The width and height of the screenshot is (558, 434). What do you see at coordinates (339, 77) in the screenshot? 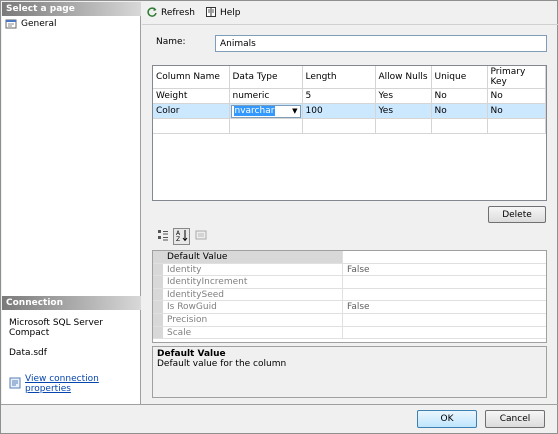
I see `header-length: Length` at bounding box center [339, 77].